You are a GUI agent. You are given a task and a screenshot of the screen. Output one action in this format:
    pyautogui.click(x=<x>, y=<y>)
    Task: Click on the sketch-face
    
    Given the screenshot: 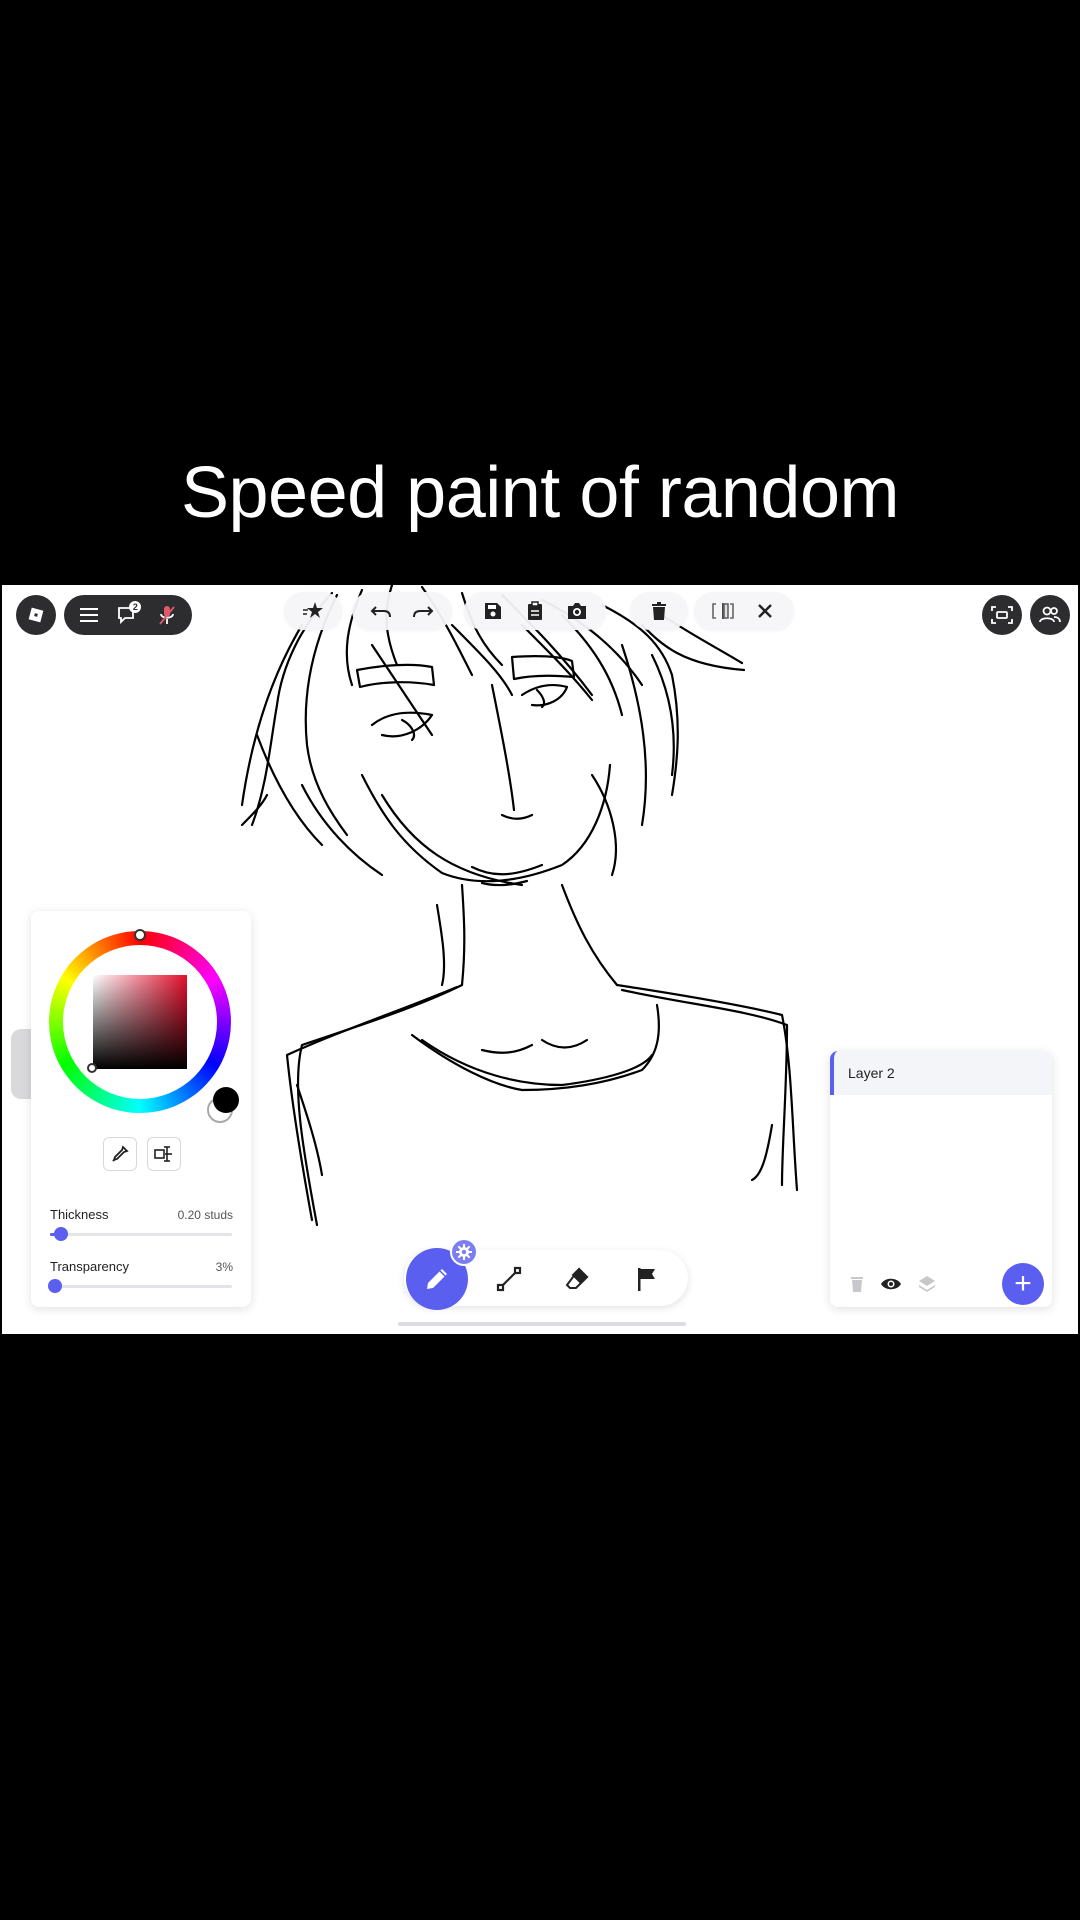 What is the action you would take?
    pyautogui.click(x=483, y=771)
    